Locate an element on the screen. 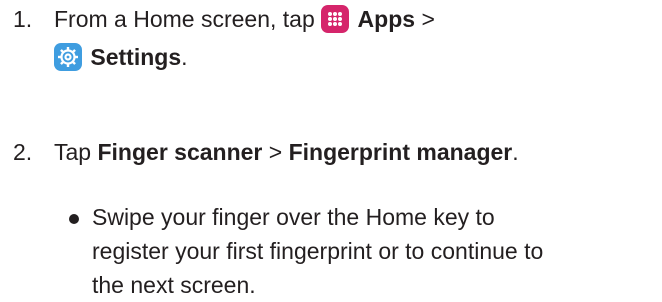 The height and width of the screenshot is (302, 662). settings-gear-icon is located at coordinates (68, 57).